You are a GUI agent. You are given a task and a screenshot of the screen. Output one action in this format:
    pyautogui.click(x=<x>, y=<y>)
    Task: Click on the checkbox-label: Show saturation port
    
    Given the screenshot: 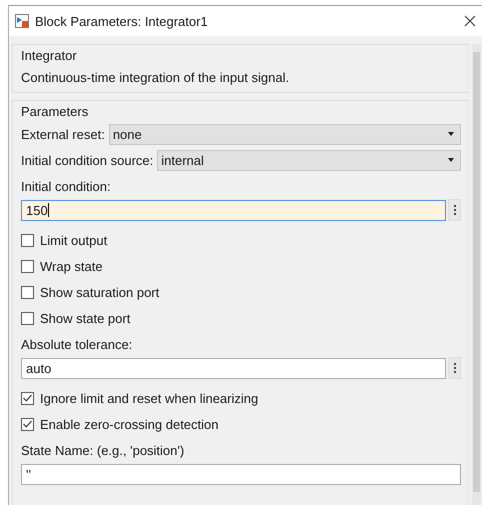 What is the action you would take?
    pyautogui.click(x=100, y=292)
    